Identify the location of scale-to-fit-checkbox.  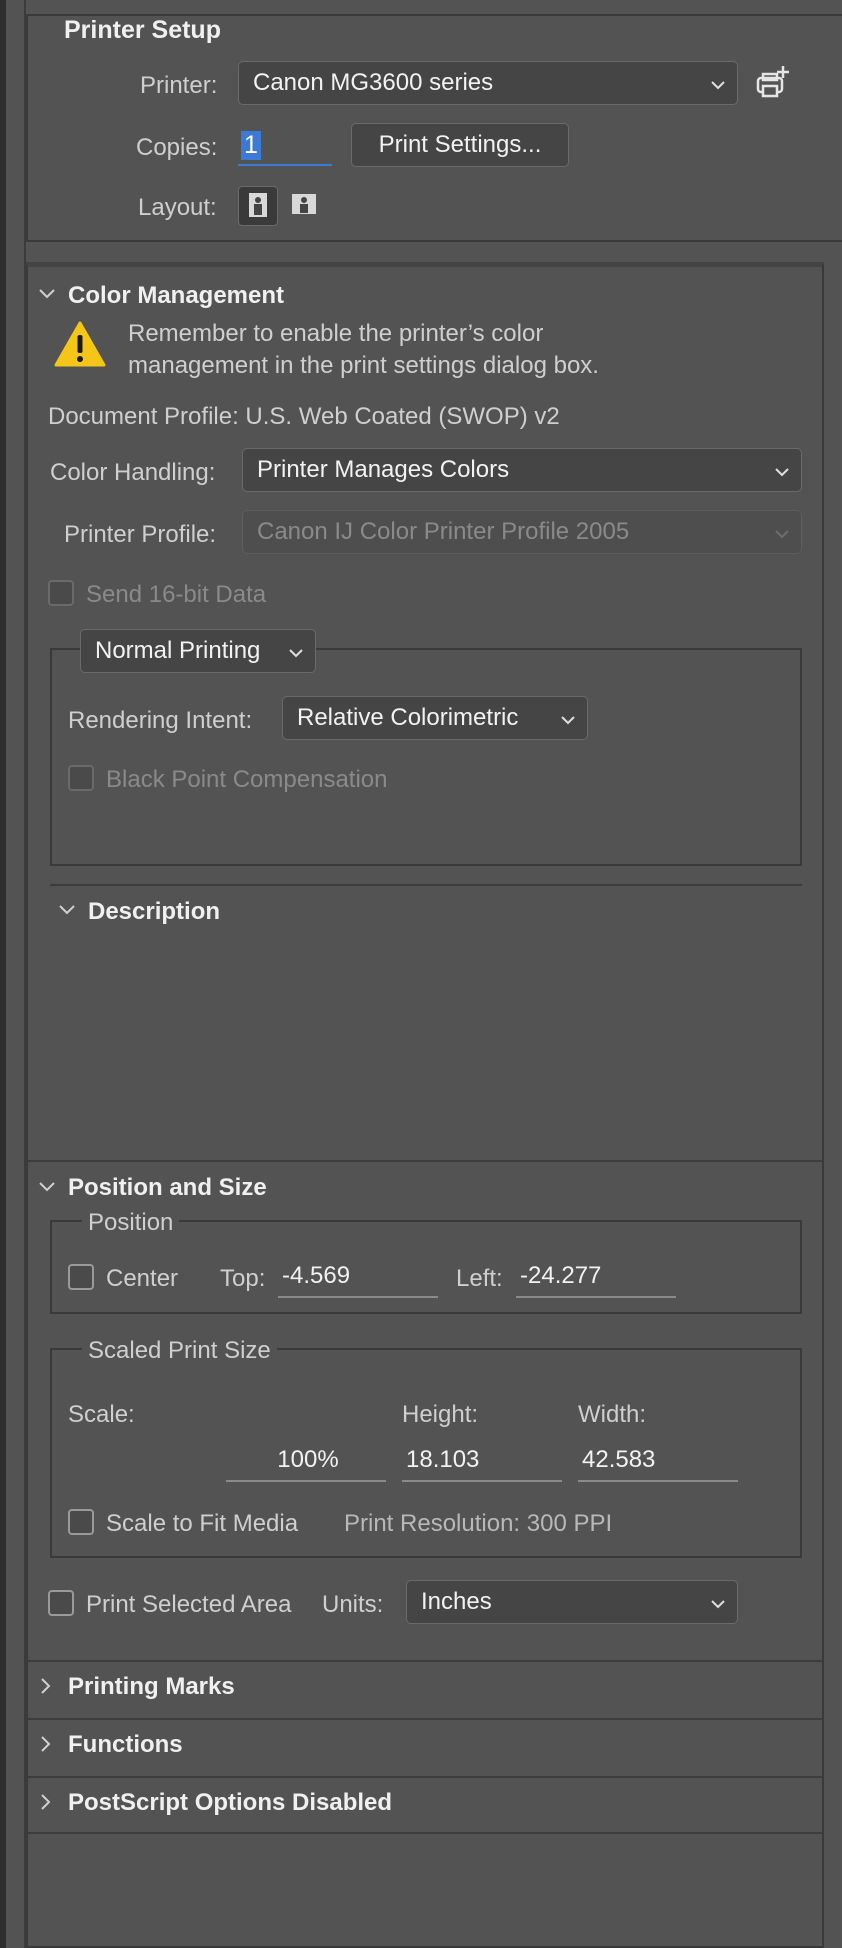
(81, 1522).